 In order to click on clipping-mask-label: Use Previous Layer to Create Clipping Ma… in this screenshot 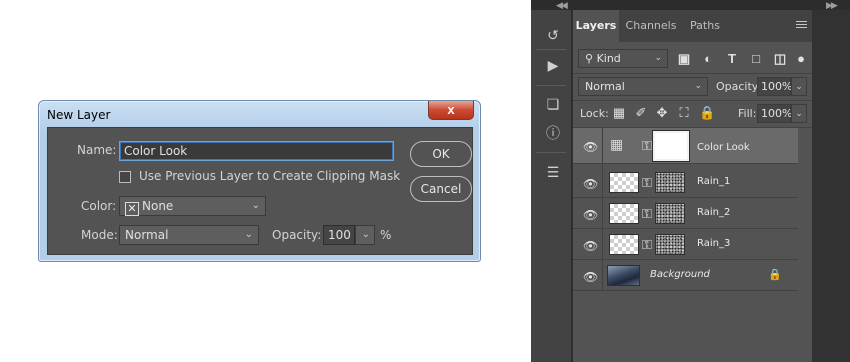, I will do `click(270, 176)`.